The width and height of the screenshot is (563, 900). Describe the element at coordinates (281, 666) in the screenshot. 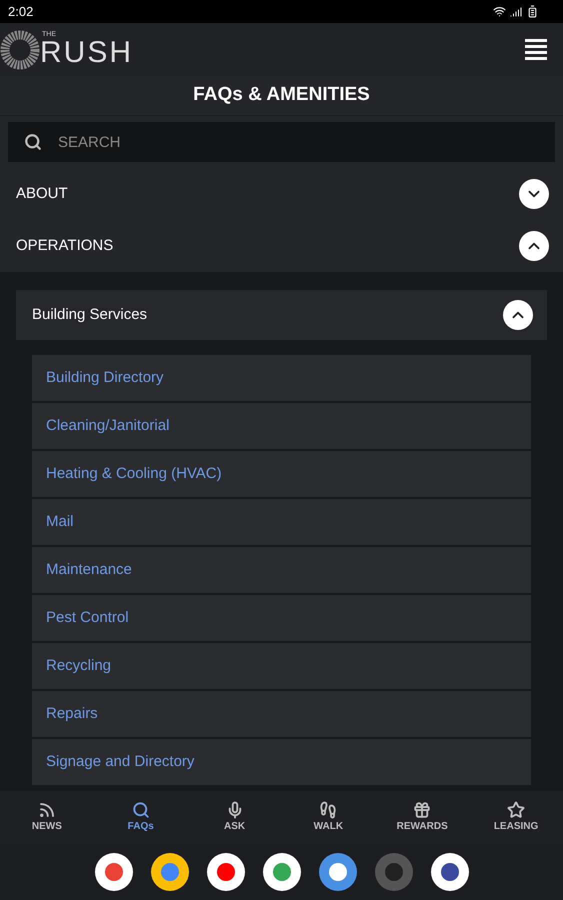

I see `faq-link: Recycling` at that location.